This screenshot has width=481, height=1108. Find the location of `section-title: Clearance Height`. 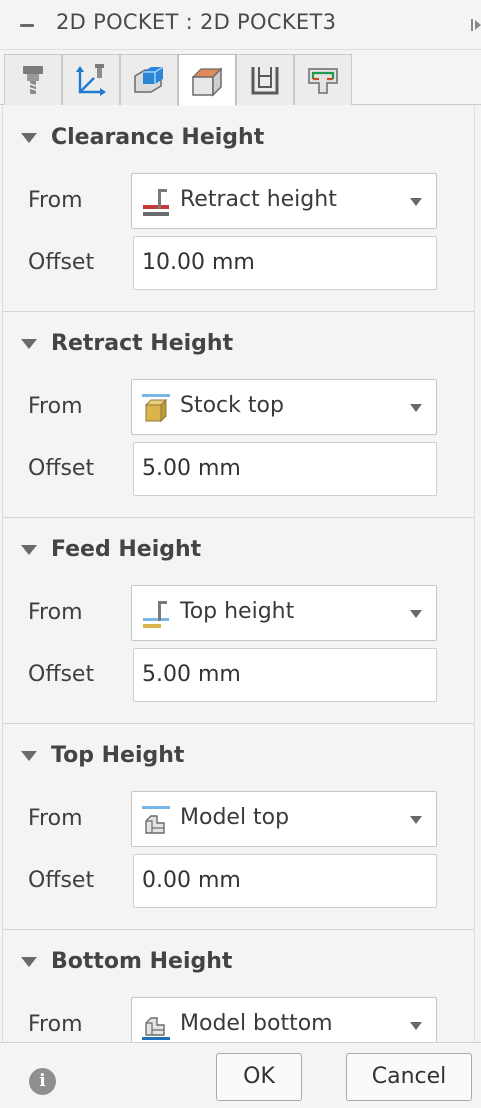

section-title: Clearance Height is located at coordinates (158, 137).